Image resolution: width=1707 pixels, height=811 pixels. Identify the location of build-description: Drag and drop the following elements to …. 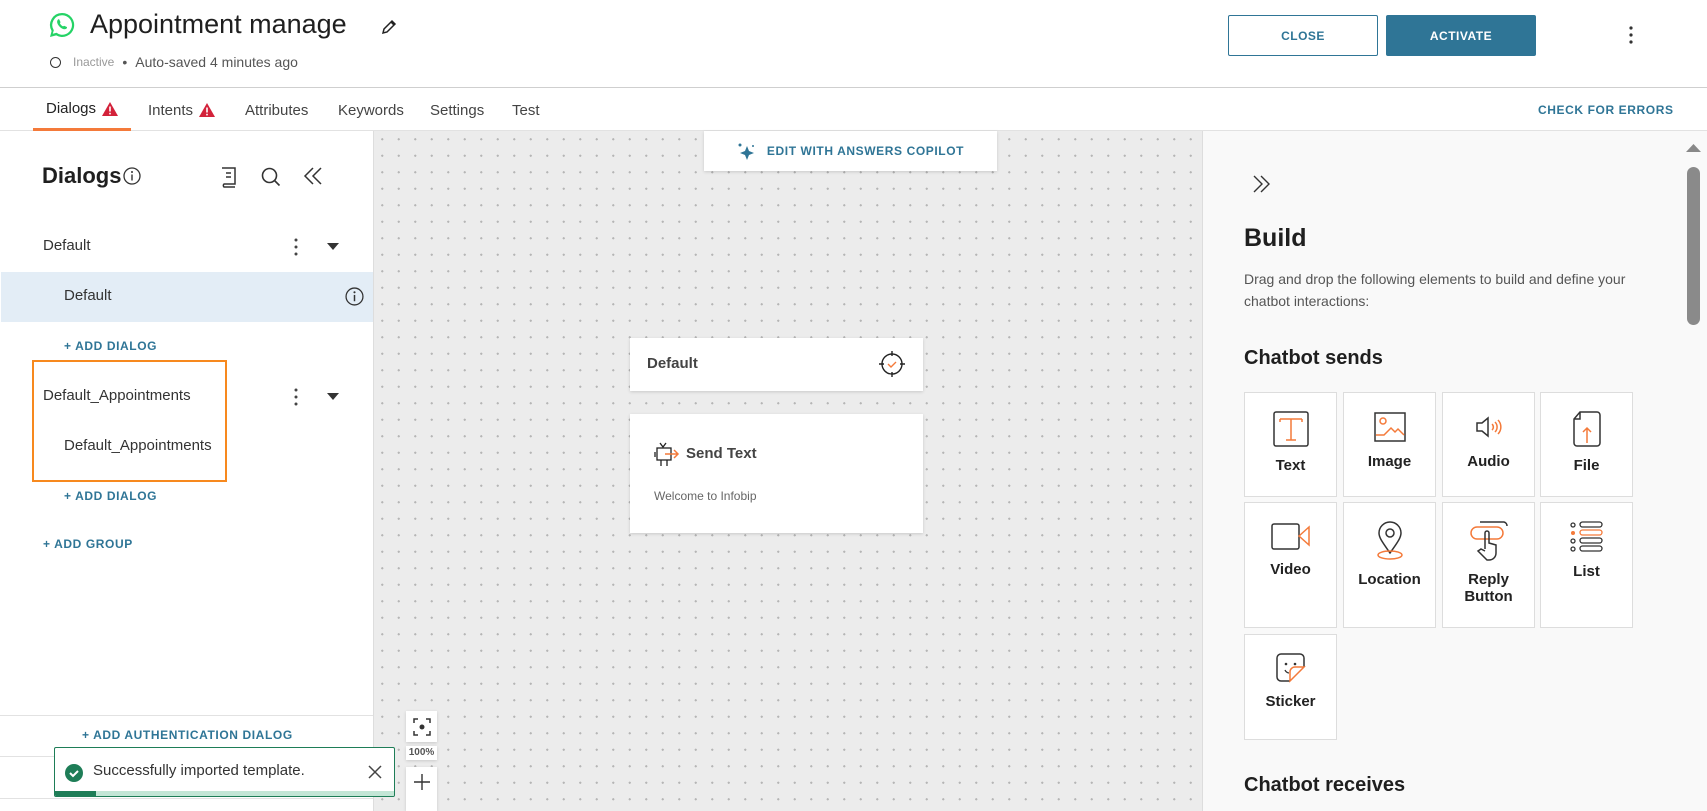
(1435, 290).